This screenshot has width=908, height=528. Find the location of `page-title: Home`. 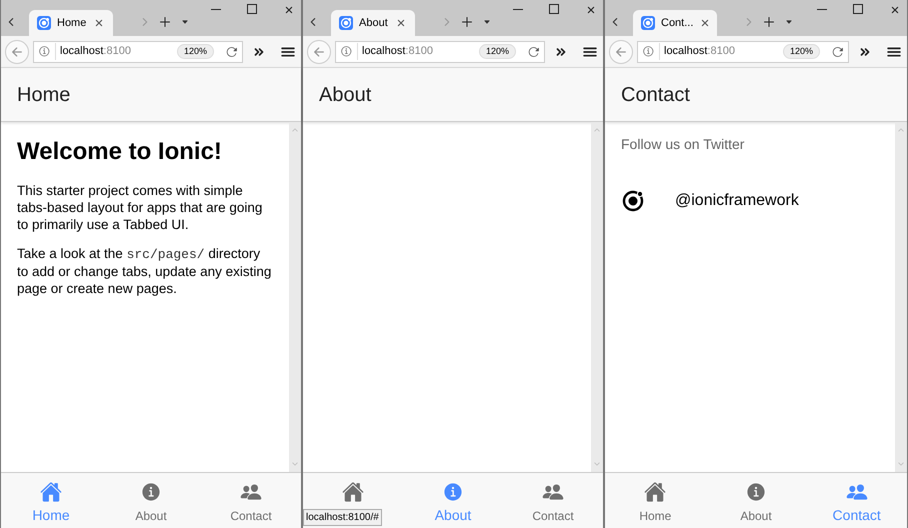

page-title: Home is located at coordinates (43, 95).